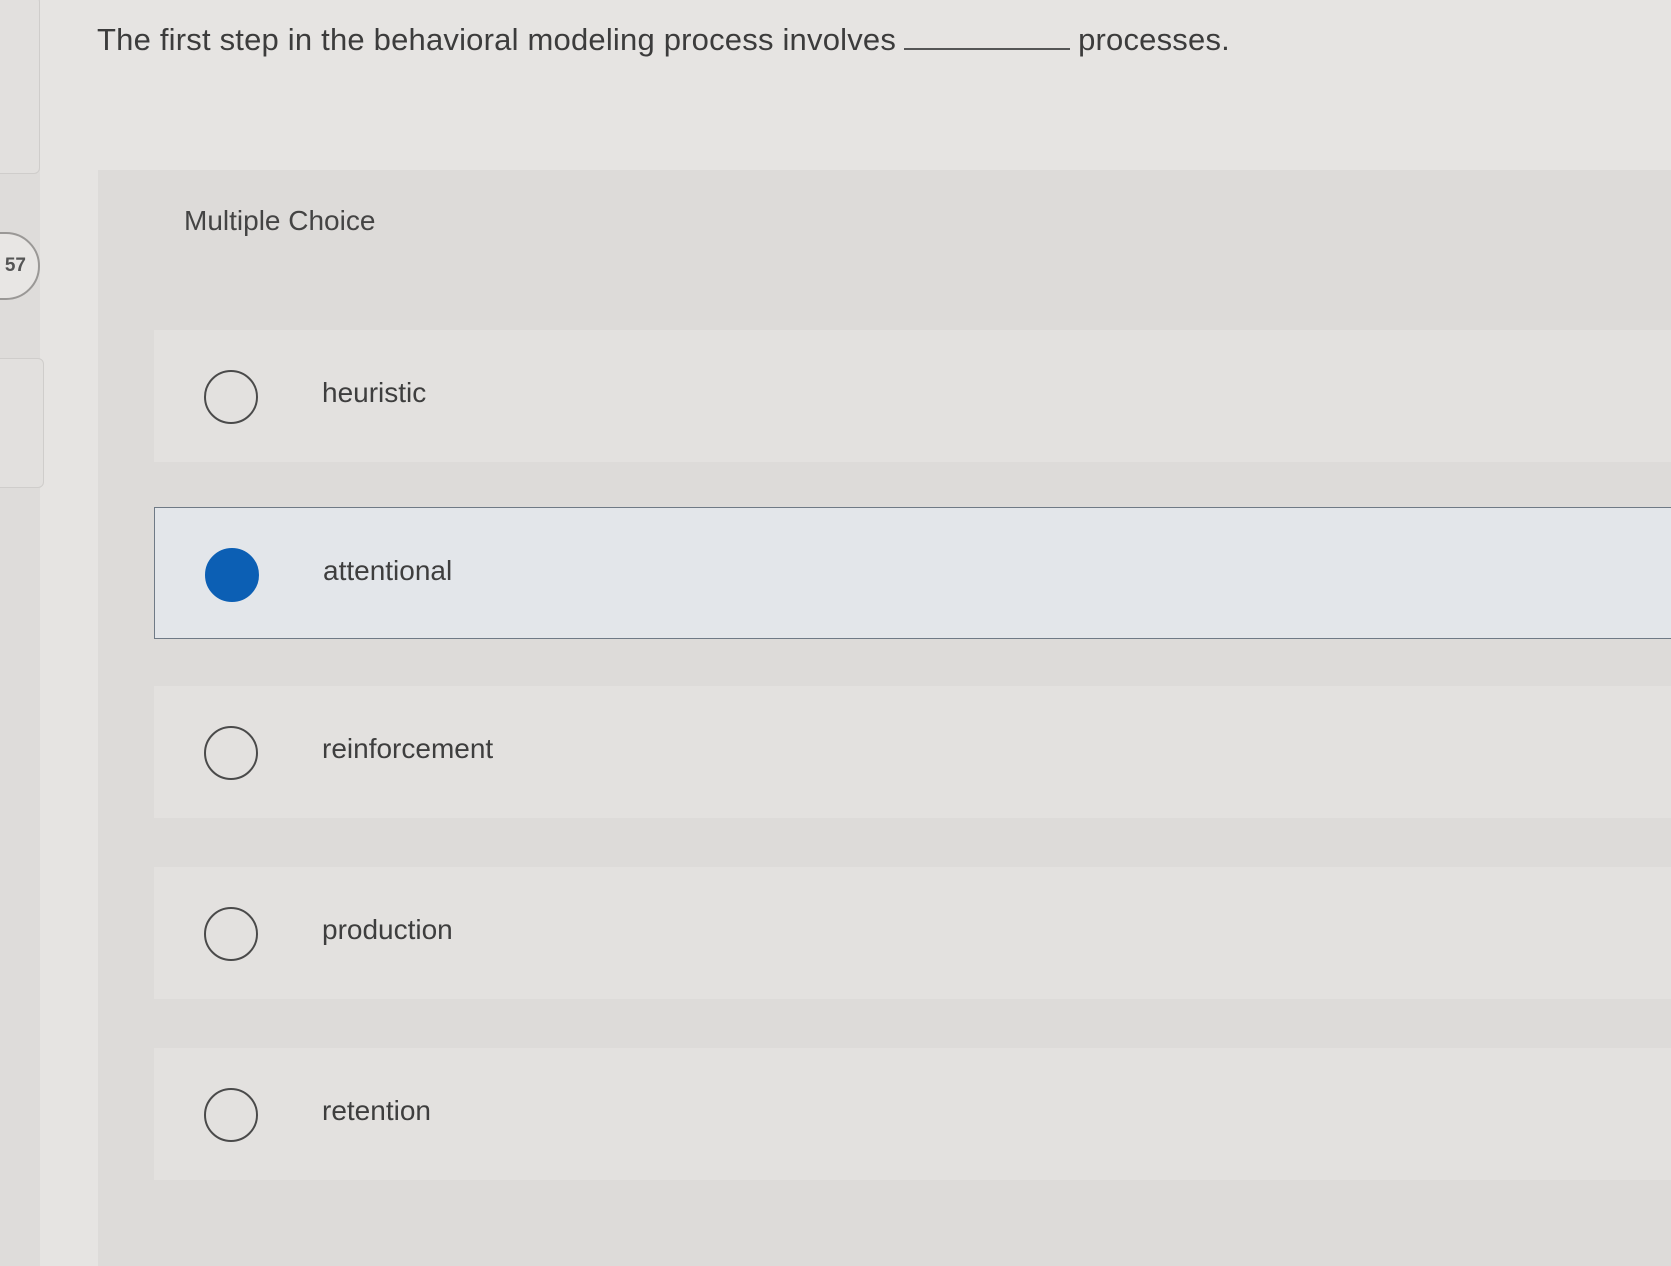  What do you see at coordinates (912, 573) in the screenshot?
I see `option-attentional: attentional` at bounding box center [912, 573].